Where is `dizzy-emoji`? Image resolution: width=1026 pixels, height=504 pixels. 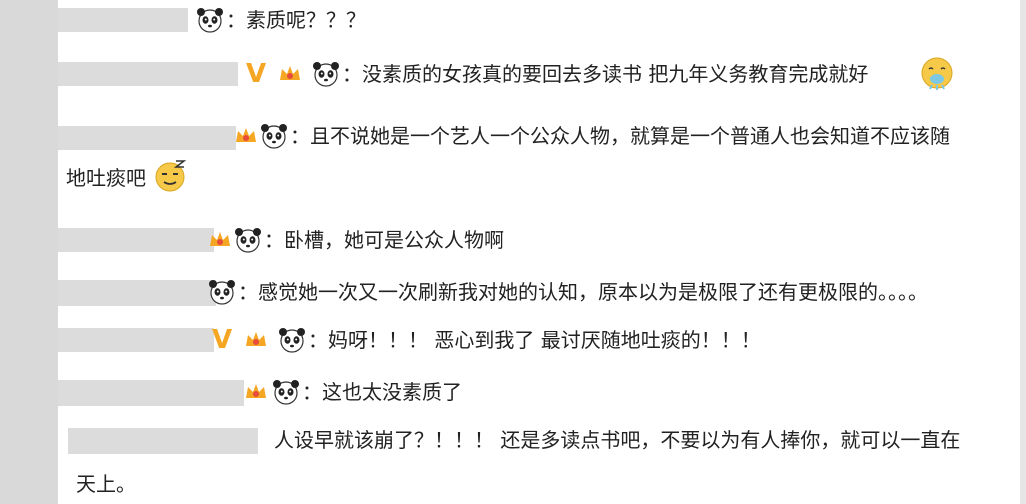
dizzy-emoji is located at coordinates (171, 176).